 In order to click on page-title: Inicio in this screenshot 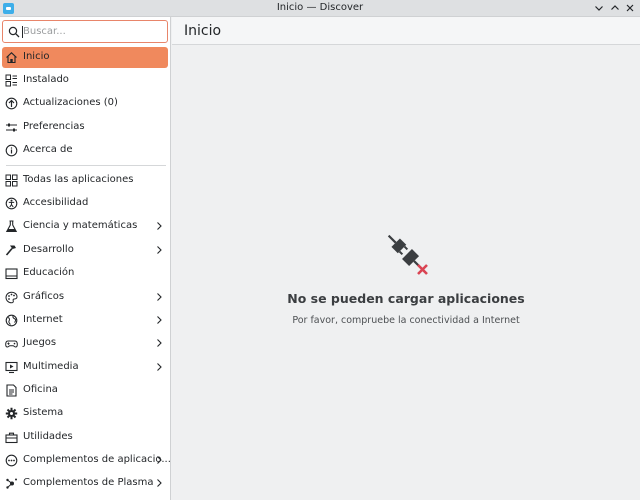, I will do `click(203, 31)`.